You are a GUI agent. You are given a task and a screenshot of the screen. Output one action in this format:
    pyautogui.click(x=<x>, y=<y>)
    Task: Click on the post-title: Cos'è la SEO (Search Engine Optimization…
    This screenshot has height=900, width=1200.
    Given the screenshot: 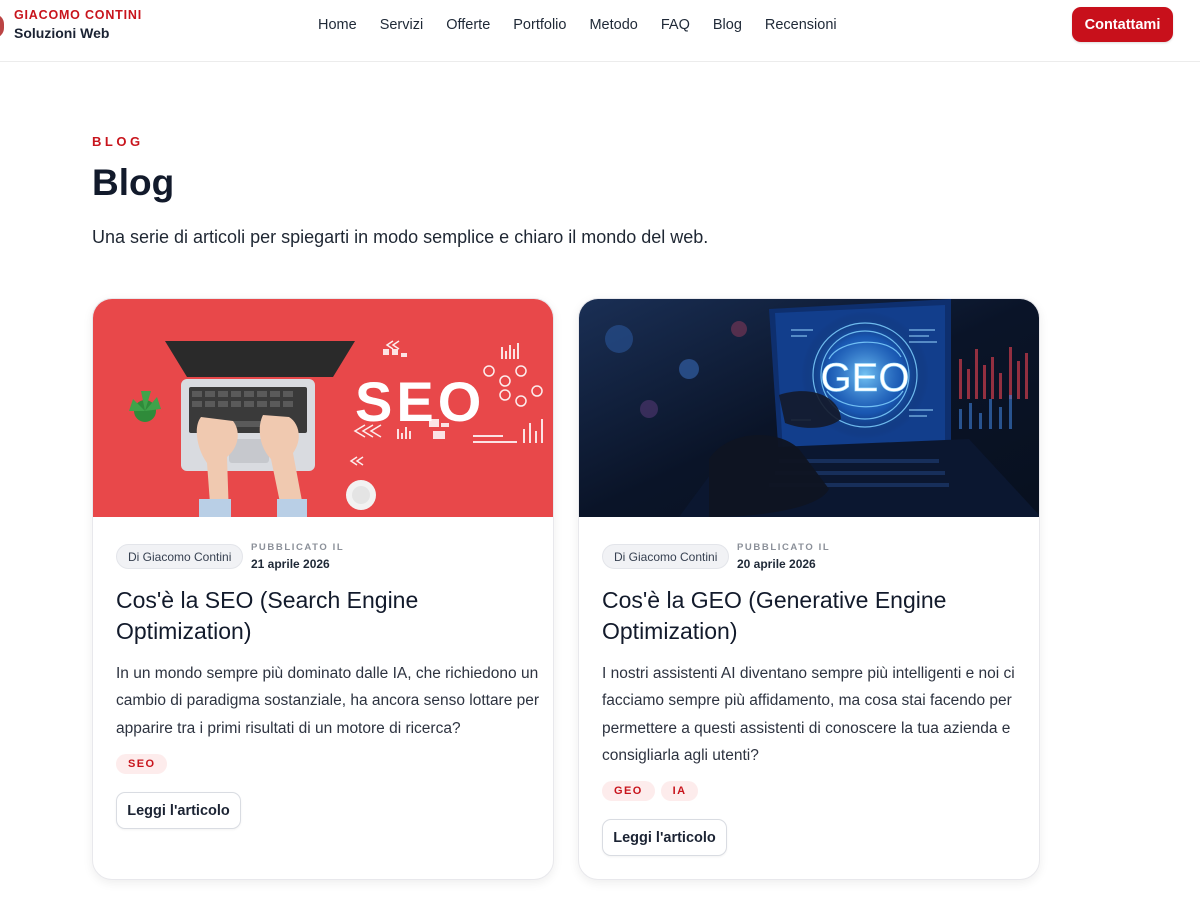 What is the action you would take?
    pyautogui.click(x=326, y=616)
    